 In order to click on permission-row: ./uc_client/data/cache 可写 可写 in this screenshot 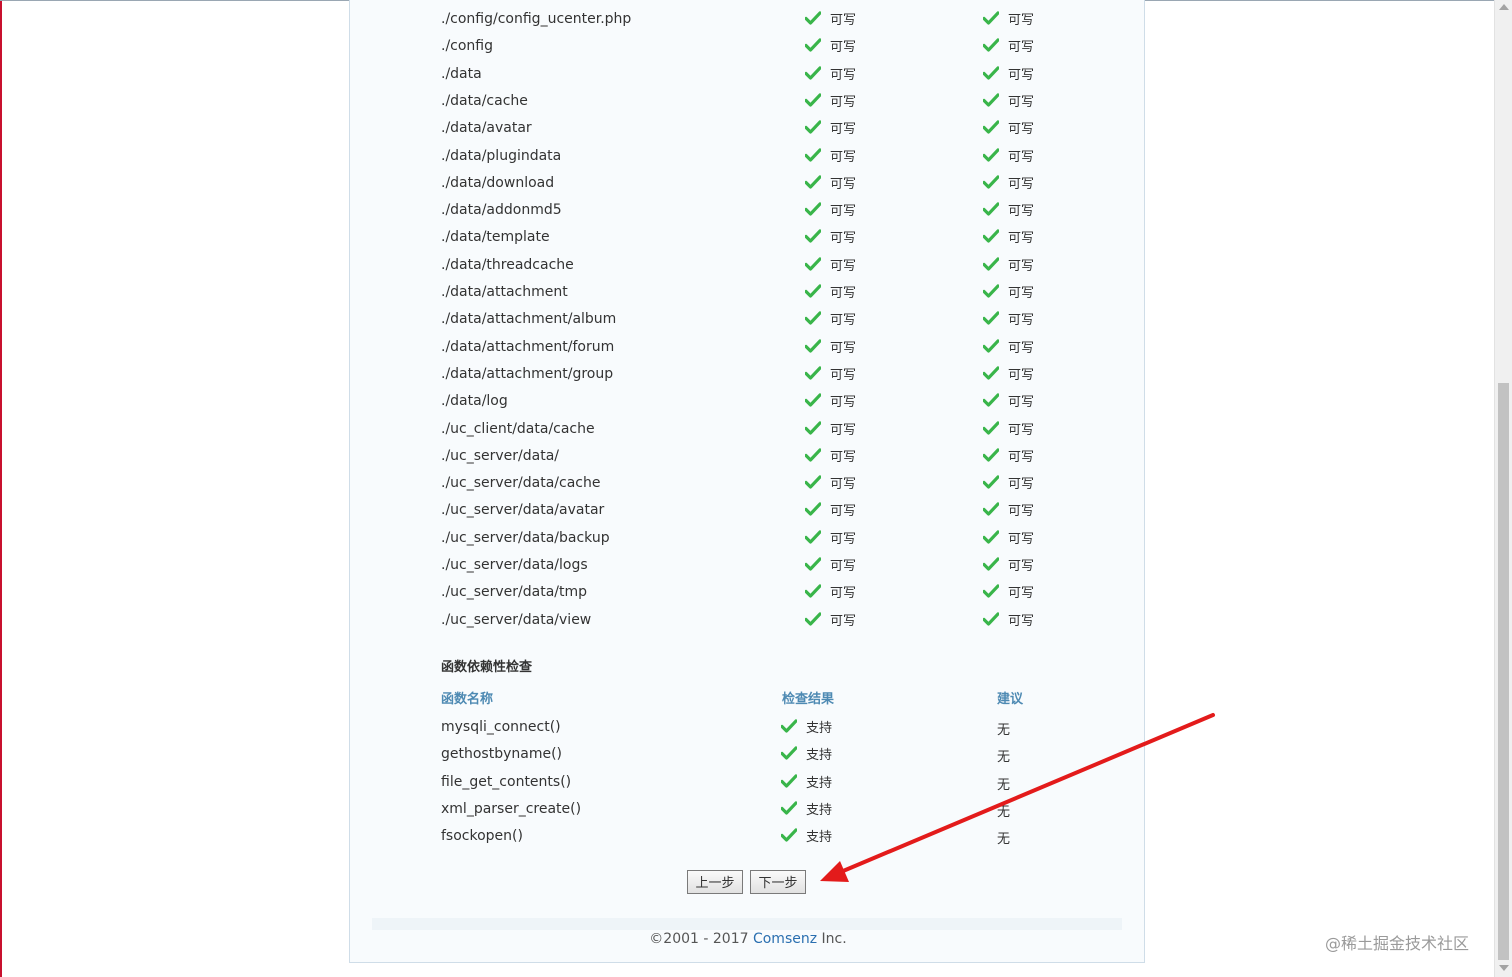, I will do `click(761, 426)`.